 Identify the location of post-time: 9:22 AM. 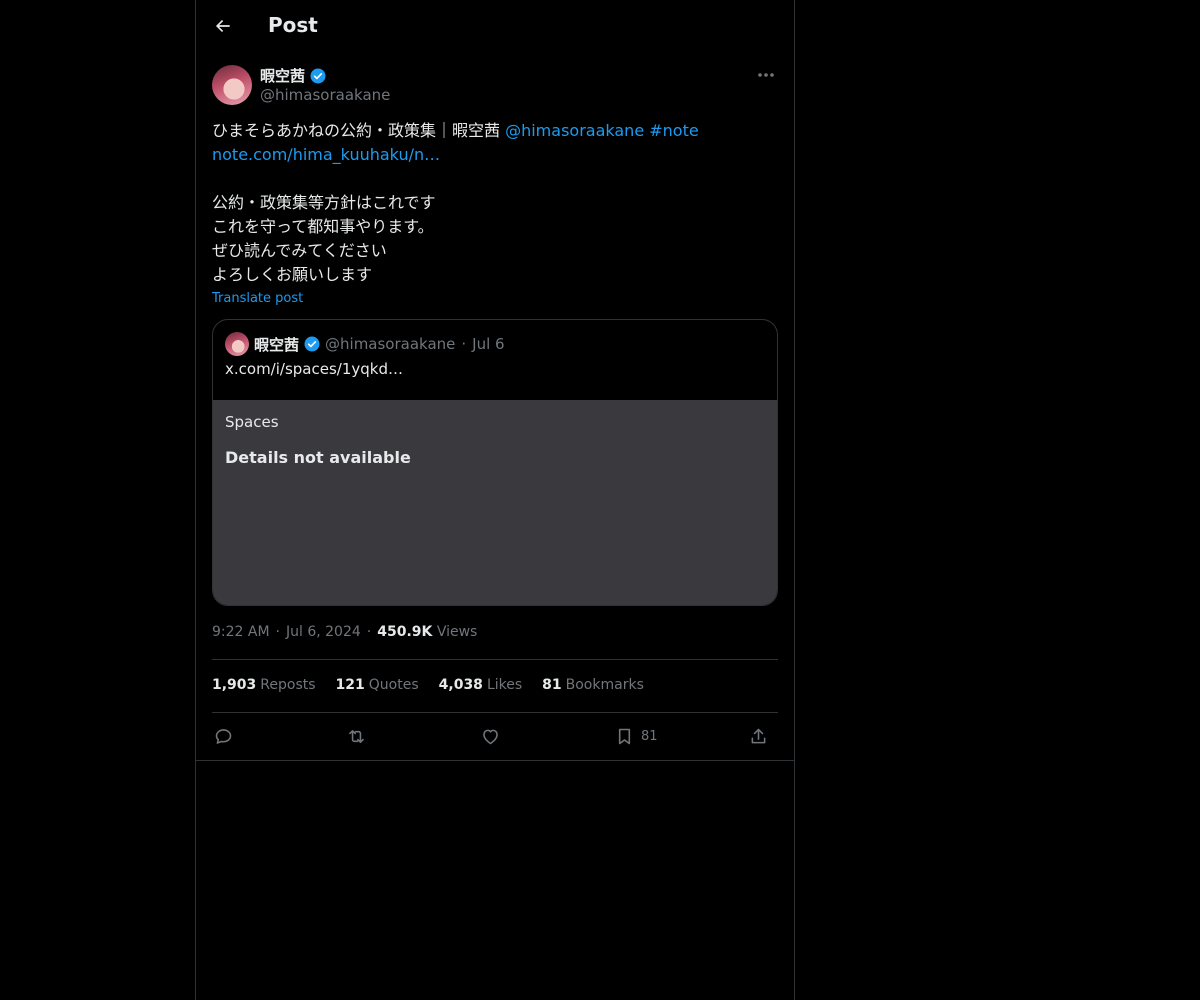
(241, 632).